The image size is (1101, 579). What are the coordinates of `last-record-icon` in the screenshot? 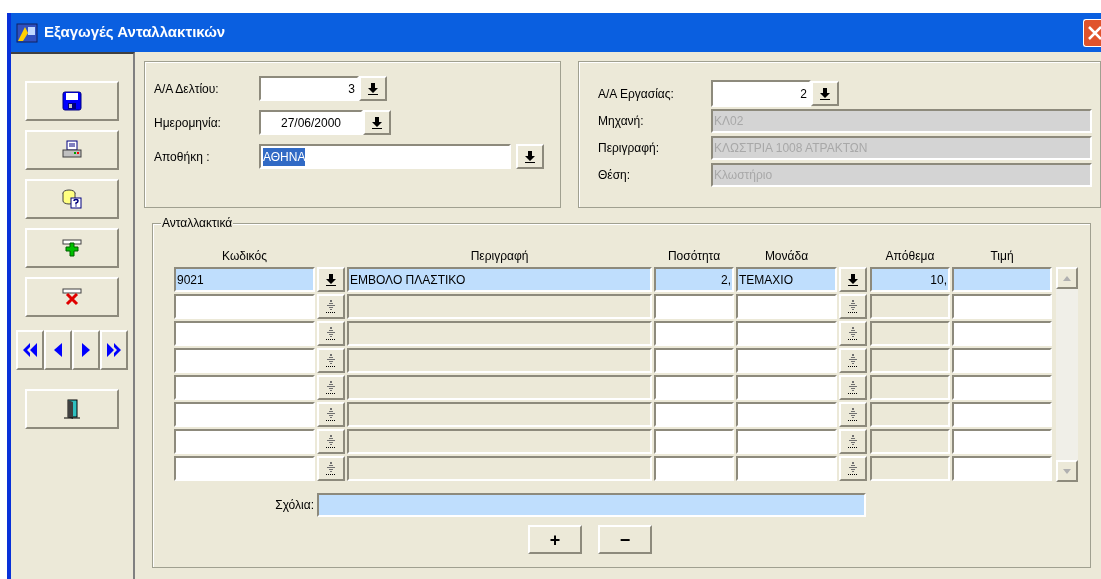 It's located at (114, 350).